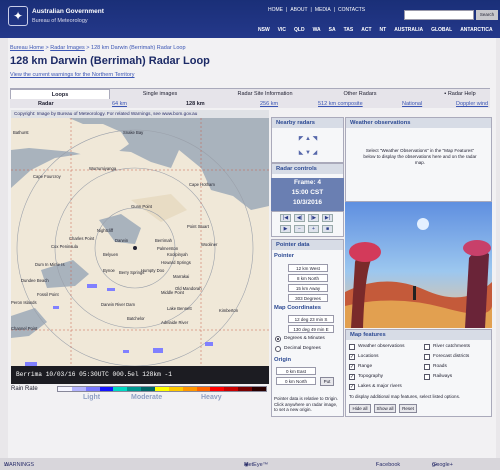 This screenshot has height=470, width=500. What do you see at coordinates (311, 319) in the screenshot?
I see `latitude-field: 12 deg 23 min S` at bounding box center [311, 319].